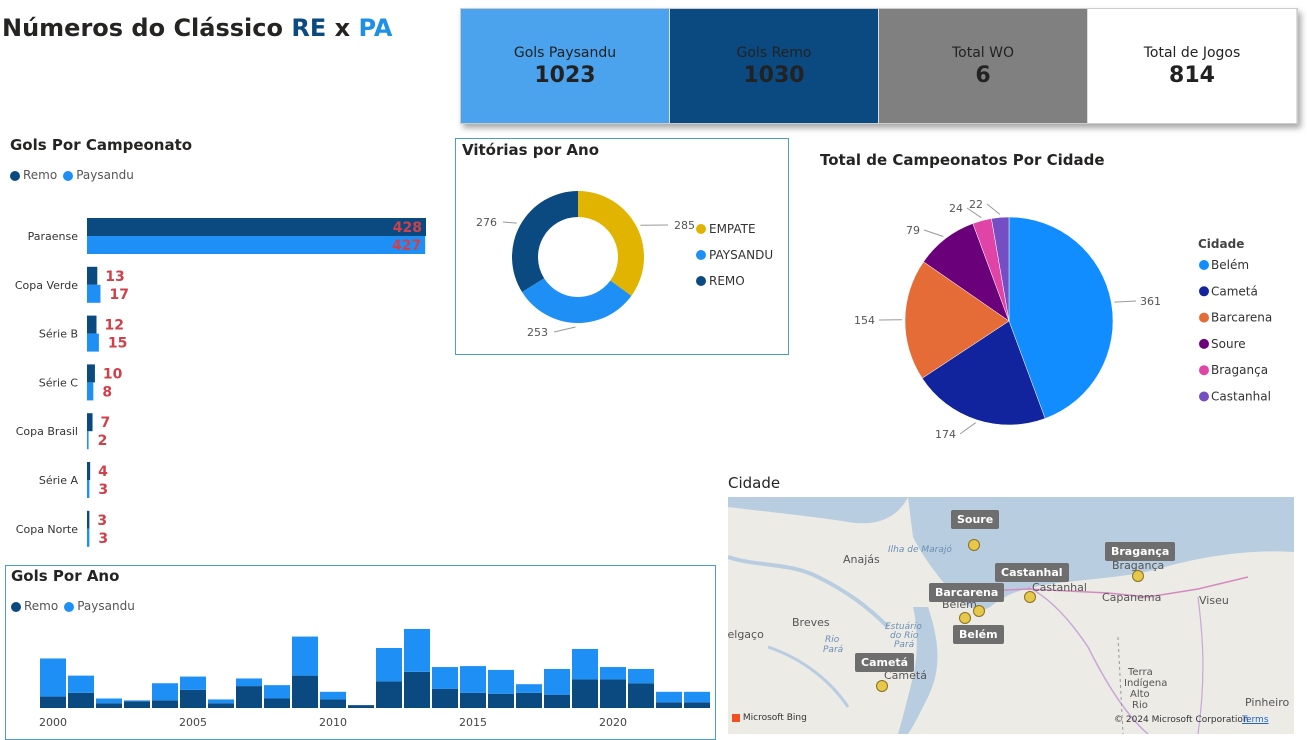  What do you see at coordinates (774, 75) in the screenshot?
I see `kpi-value: 1030` at bounding box center [774, 75].